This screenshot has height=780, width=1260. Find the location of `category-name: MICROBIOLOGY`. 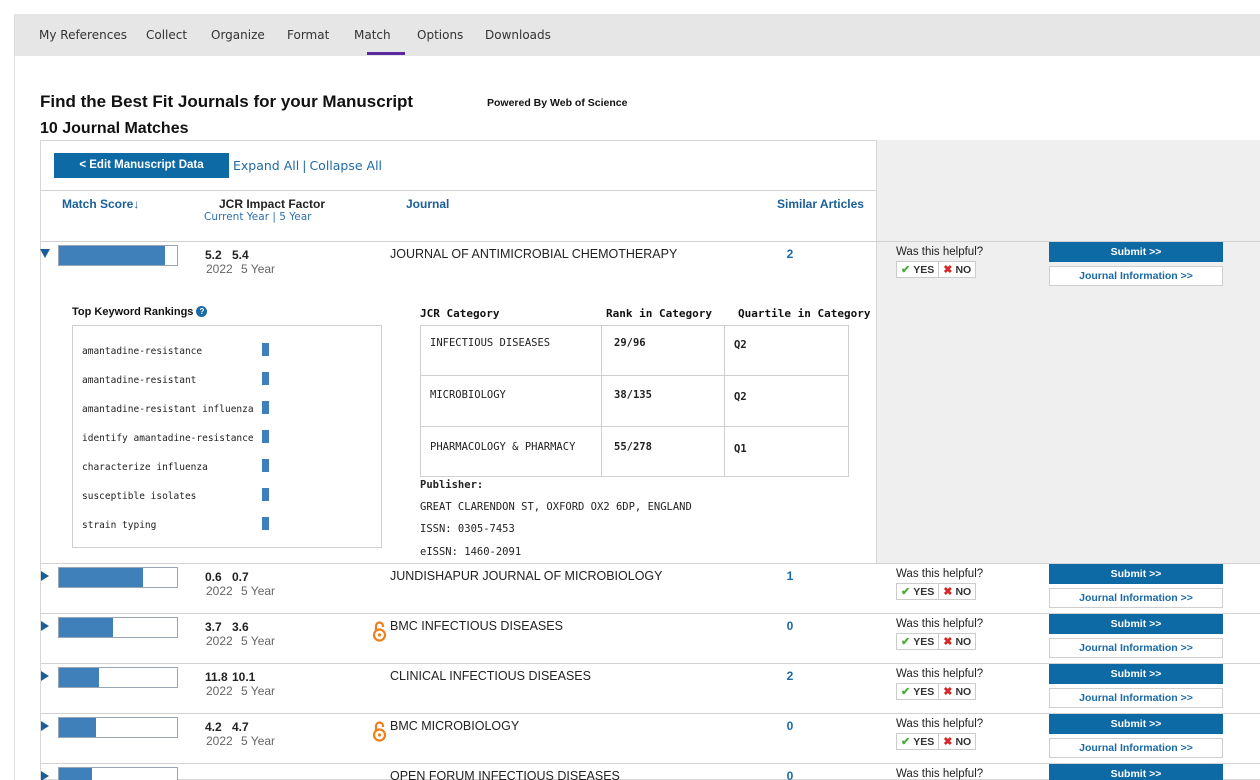

category-name: MICROBIOLOGY is located at coordinates (468, 395).